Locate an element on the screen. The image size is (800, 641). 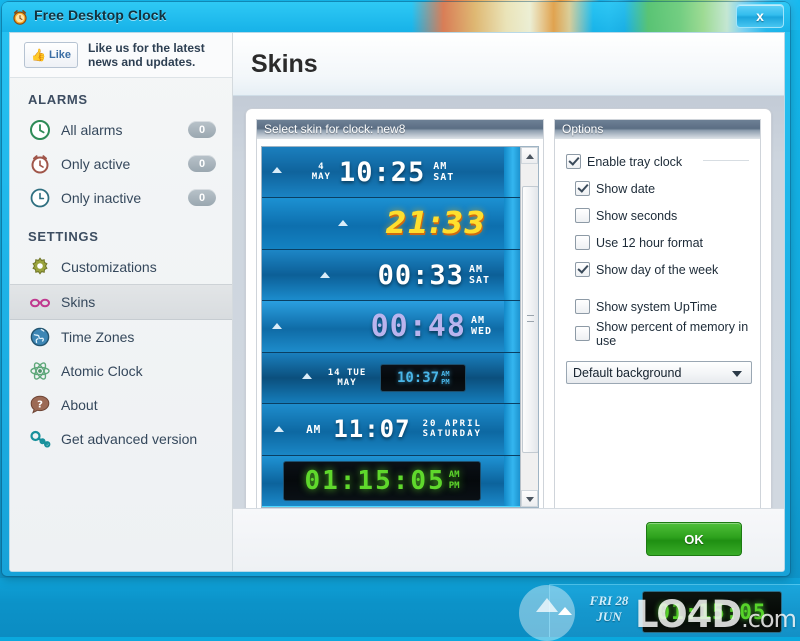
skin-date-top: 4 is located at coordinates (321, 167).